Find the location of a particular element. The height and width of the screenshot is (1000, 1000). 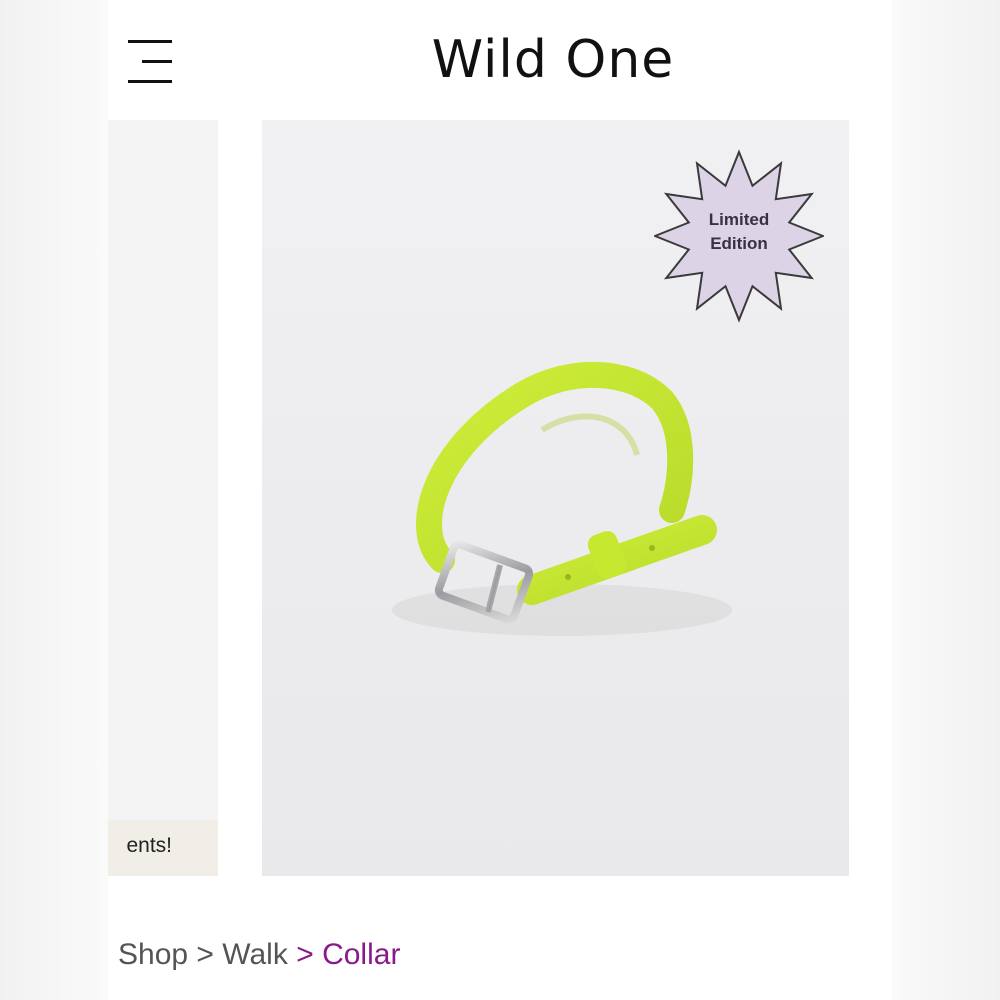

breadcrumb: Shop > Walk > Collar is located at coordinates (259, 955).